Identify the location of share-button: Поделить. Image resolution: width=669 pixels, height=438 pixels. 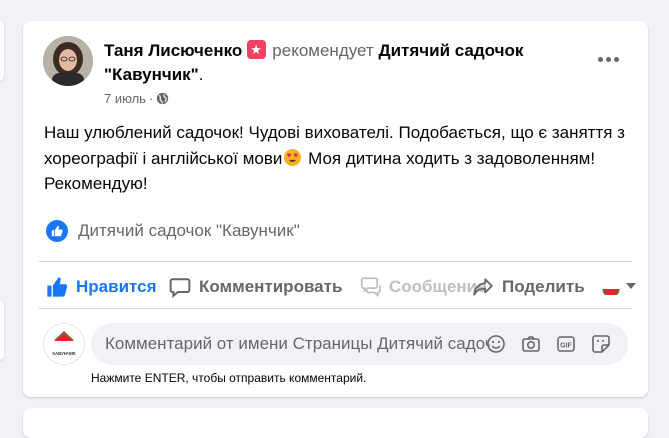
(528, 287).